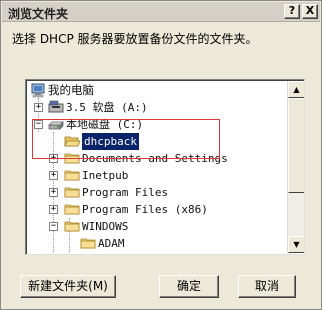 Image resolution: width=322 pixels, height=310 pixels. I want to click on tree-item-label: Inetpub, so click(105, 175).